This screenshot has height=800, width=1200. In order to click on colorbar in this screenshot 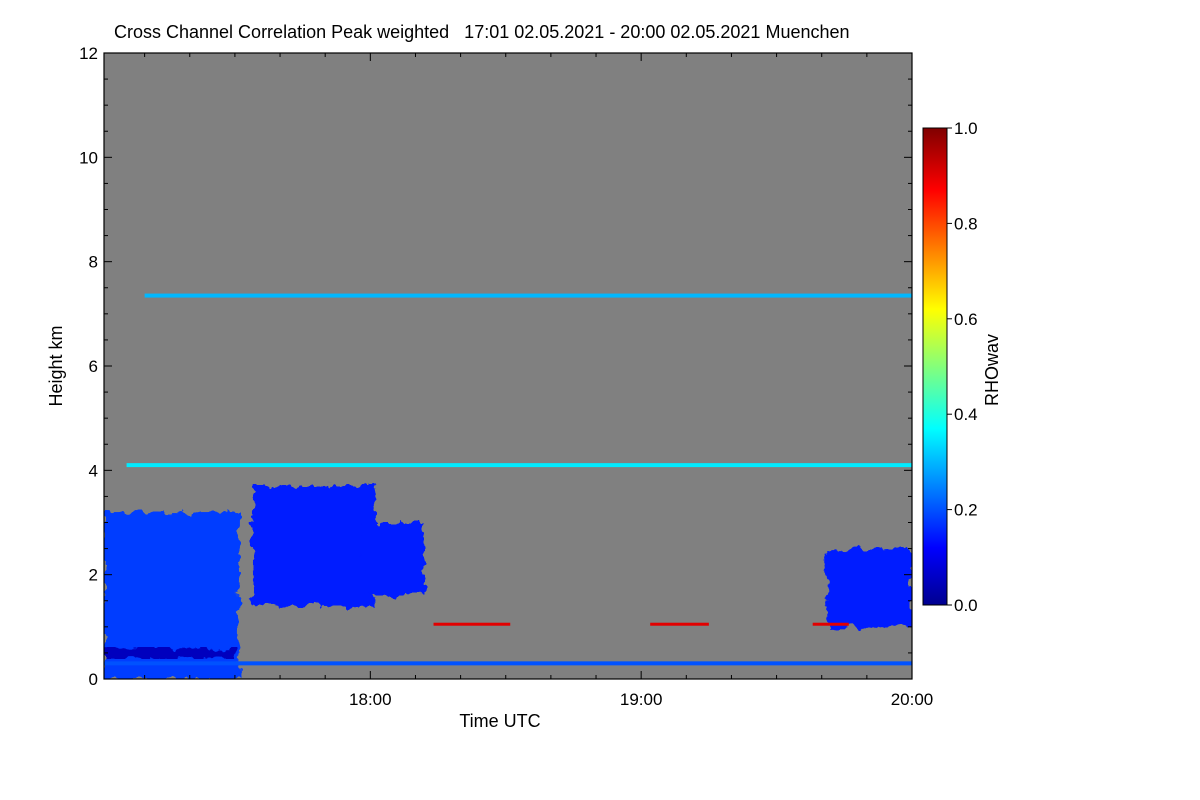, I will do `click(935, 366)`.